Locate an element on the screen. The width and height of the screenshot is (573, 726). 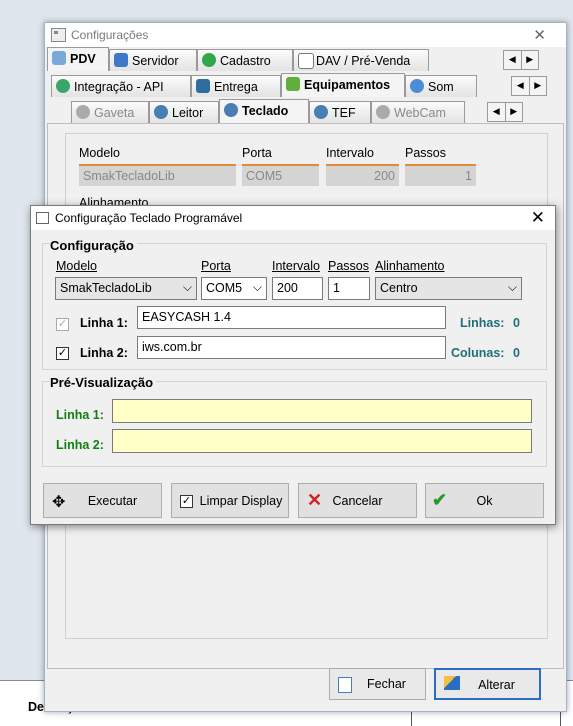
intervalo-label: Intervalo is located at coordinates (296, 266).